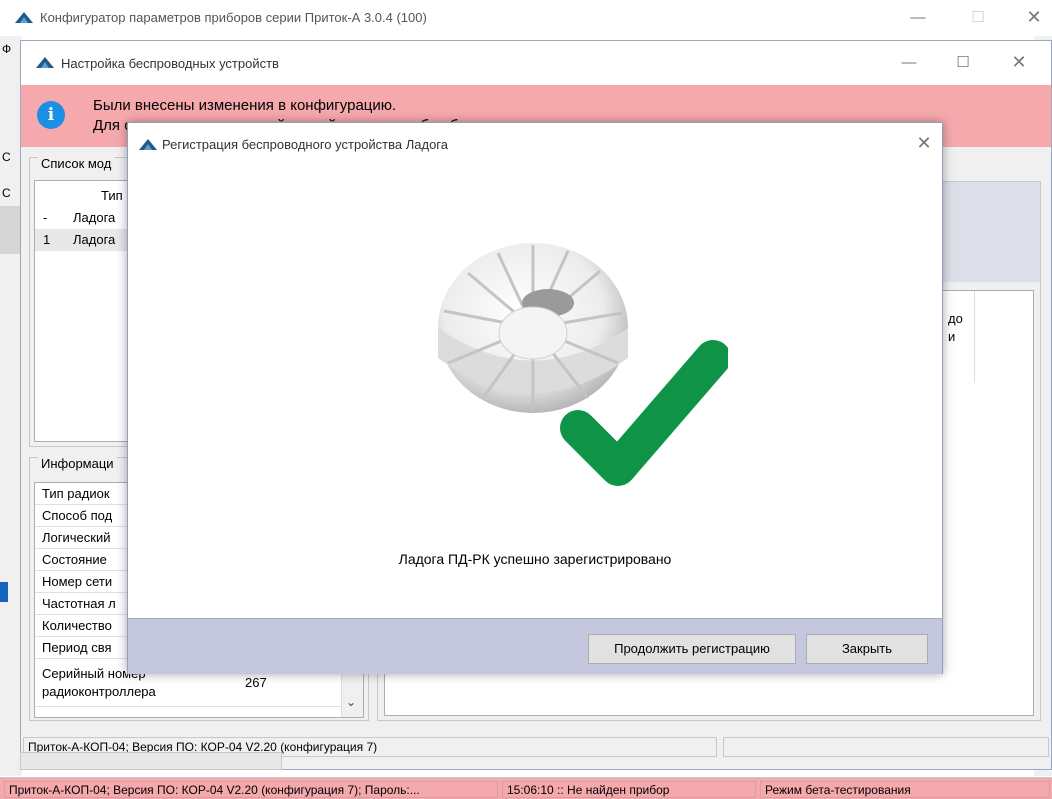  I want to click on right-column-text-2: и, so click(952, 336).